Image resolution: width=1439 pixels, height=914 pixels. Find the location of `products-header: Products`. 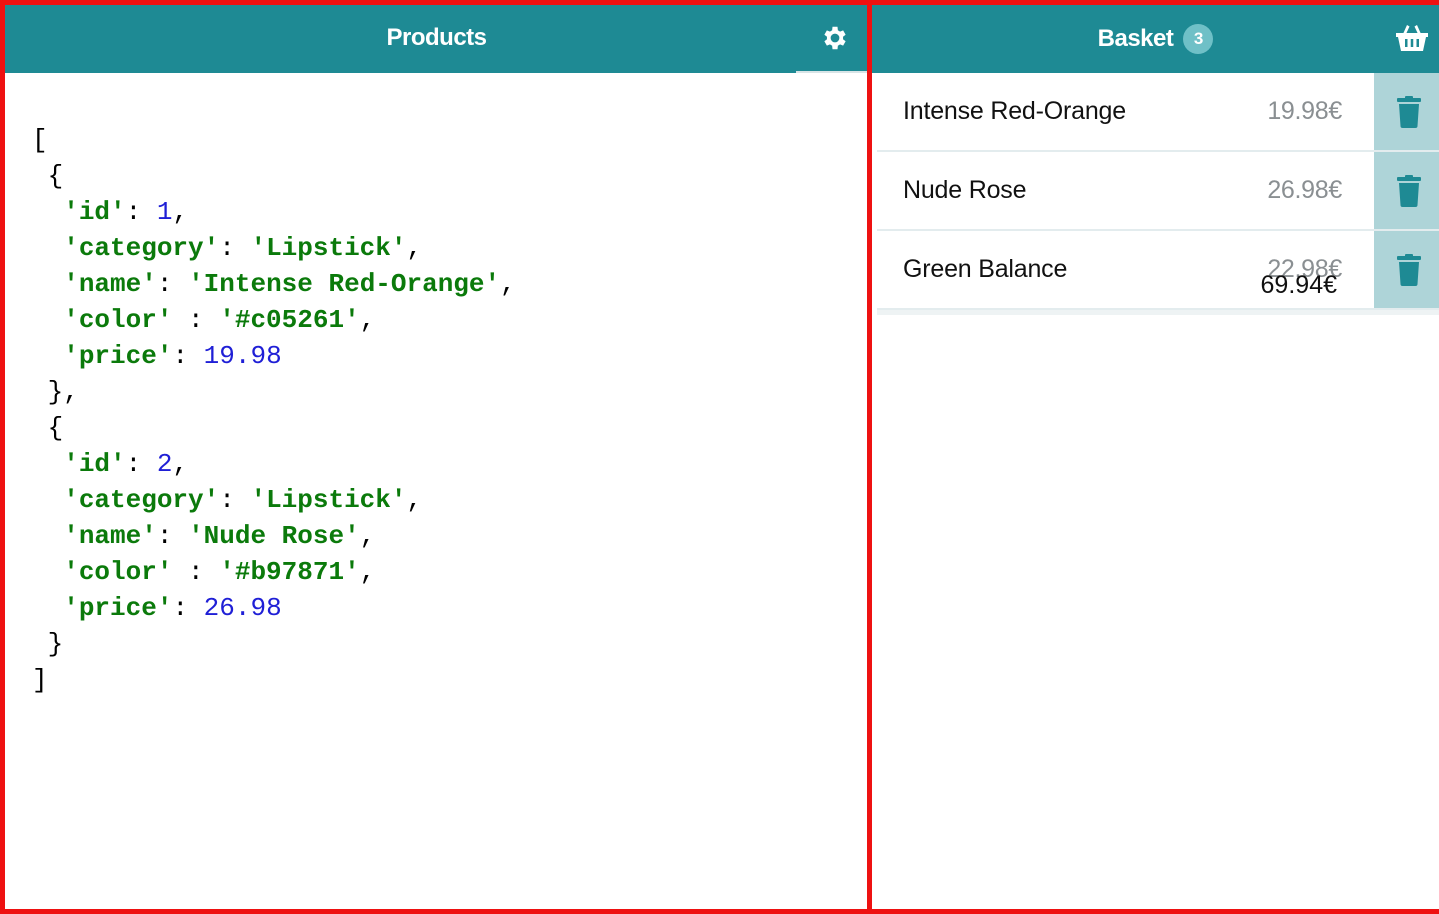

products-header: Products is located at coordinates (436, 39).